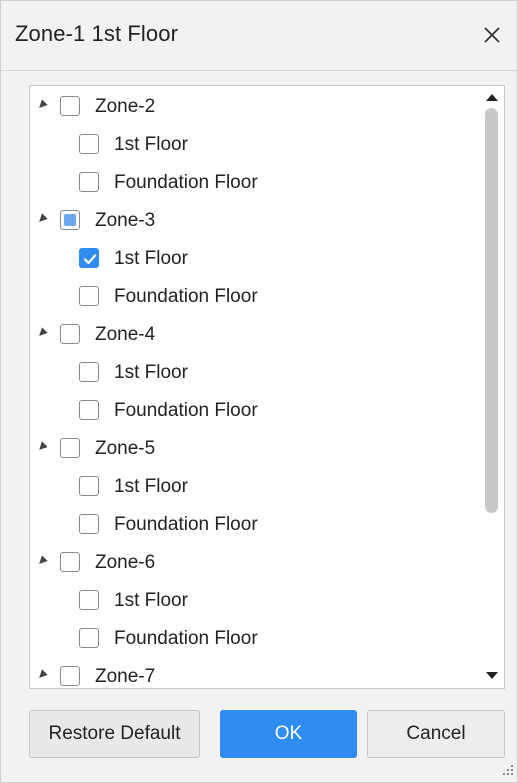 The height and width of the screenshot is (783, 518). I want to click on tree-zone-row: Zone-7, so click(255, 673).